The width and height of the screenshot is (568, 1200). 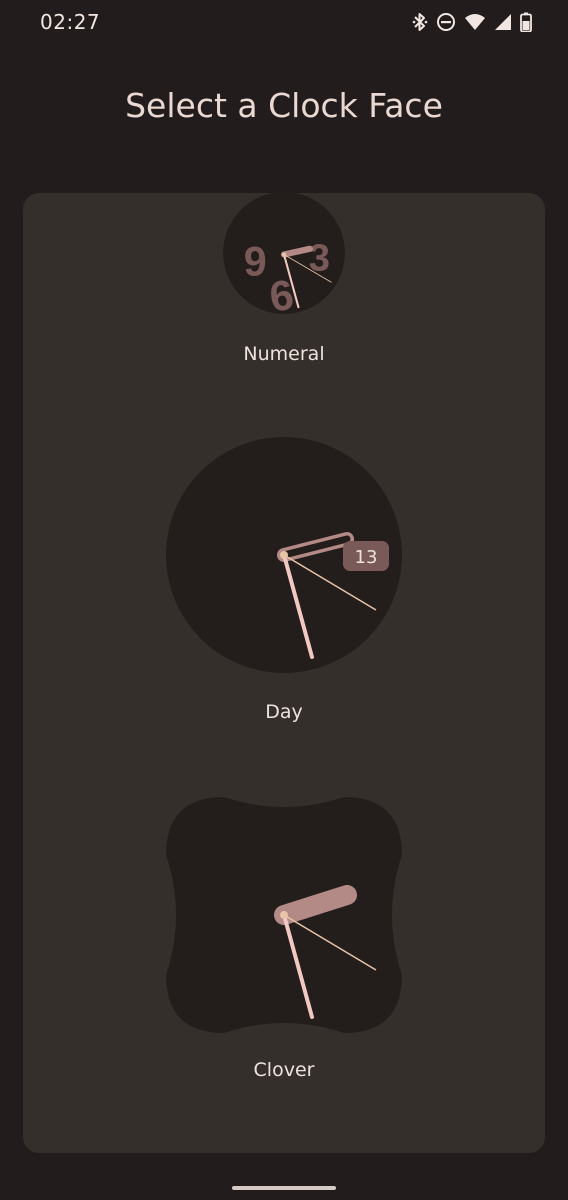 I want to click on face-label-day: Day, so click(x=284, y=712).